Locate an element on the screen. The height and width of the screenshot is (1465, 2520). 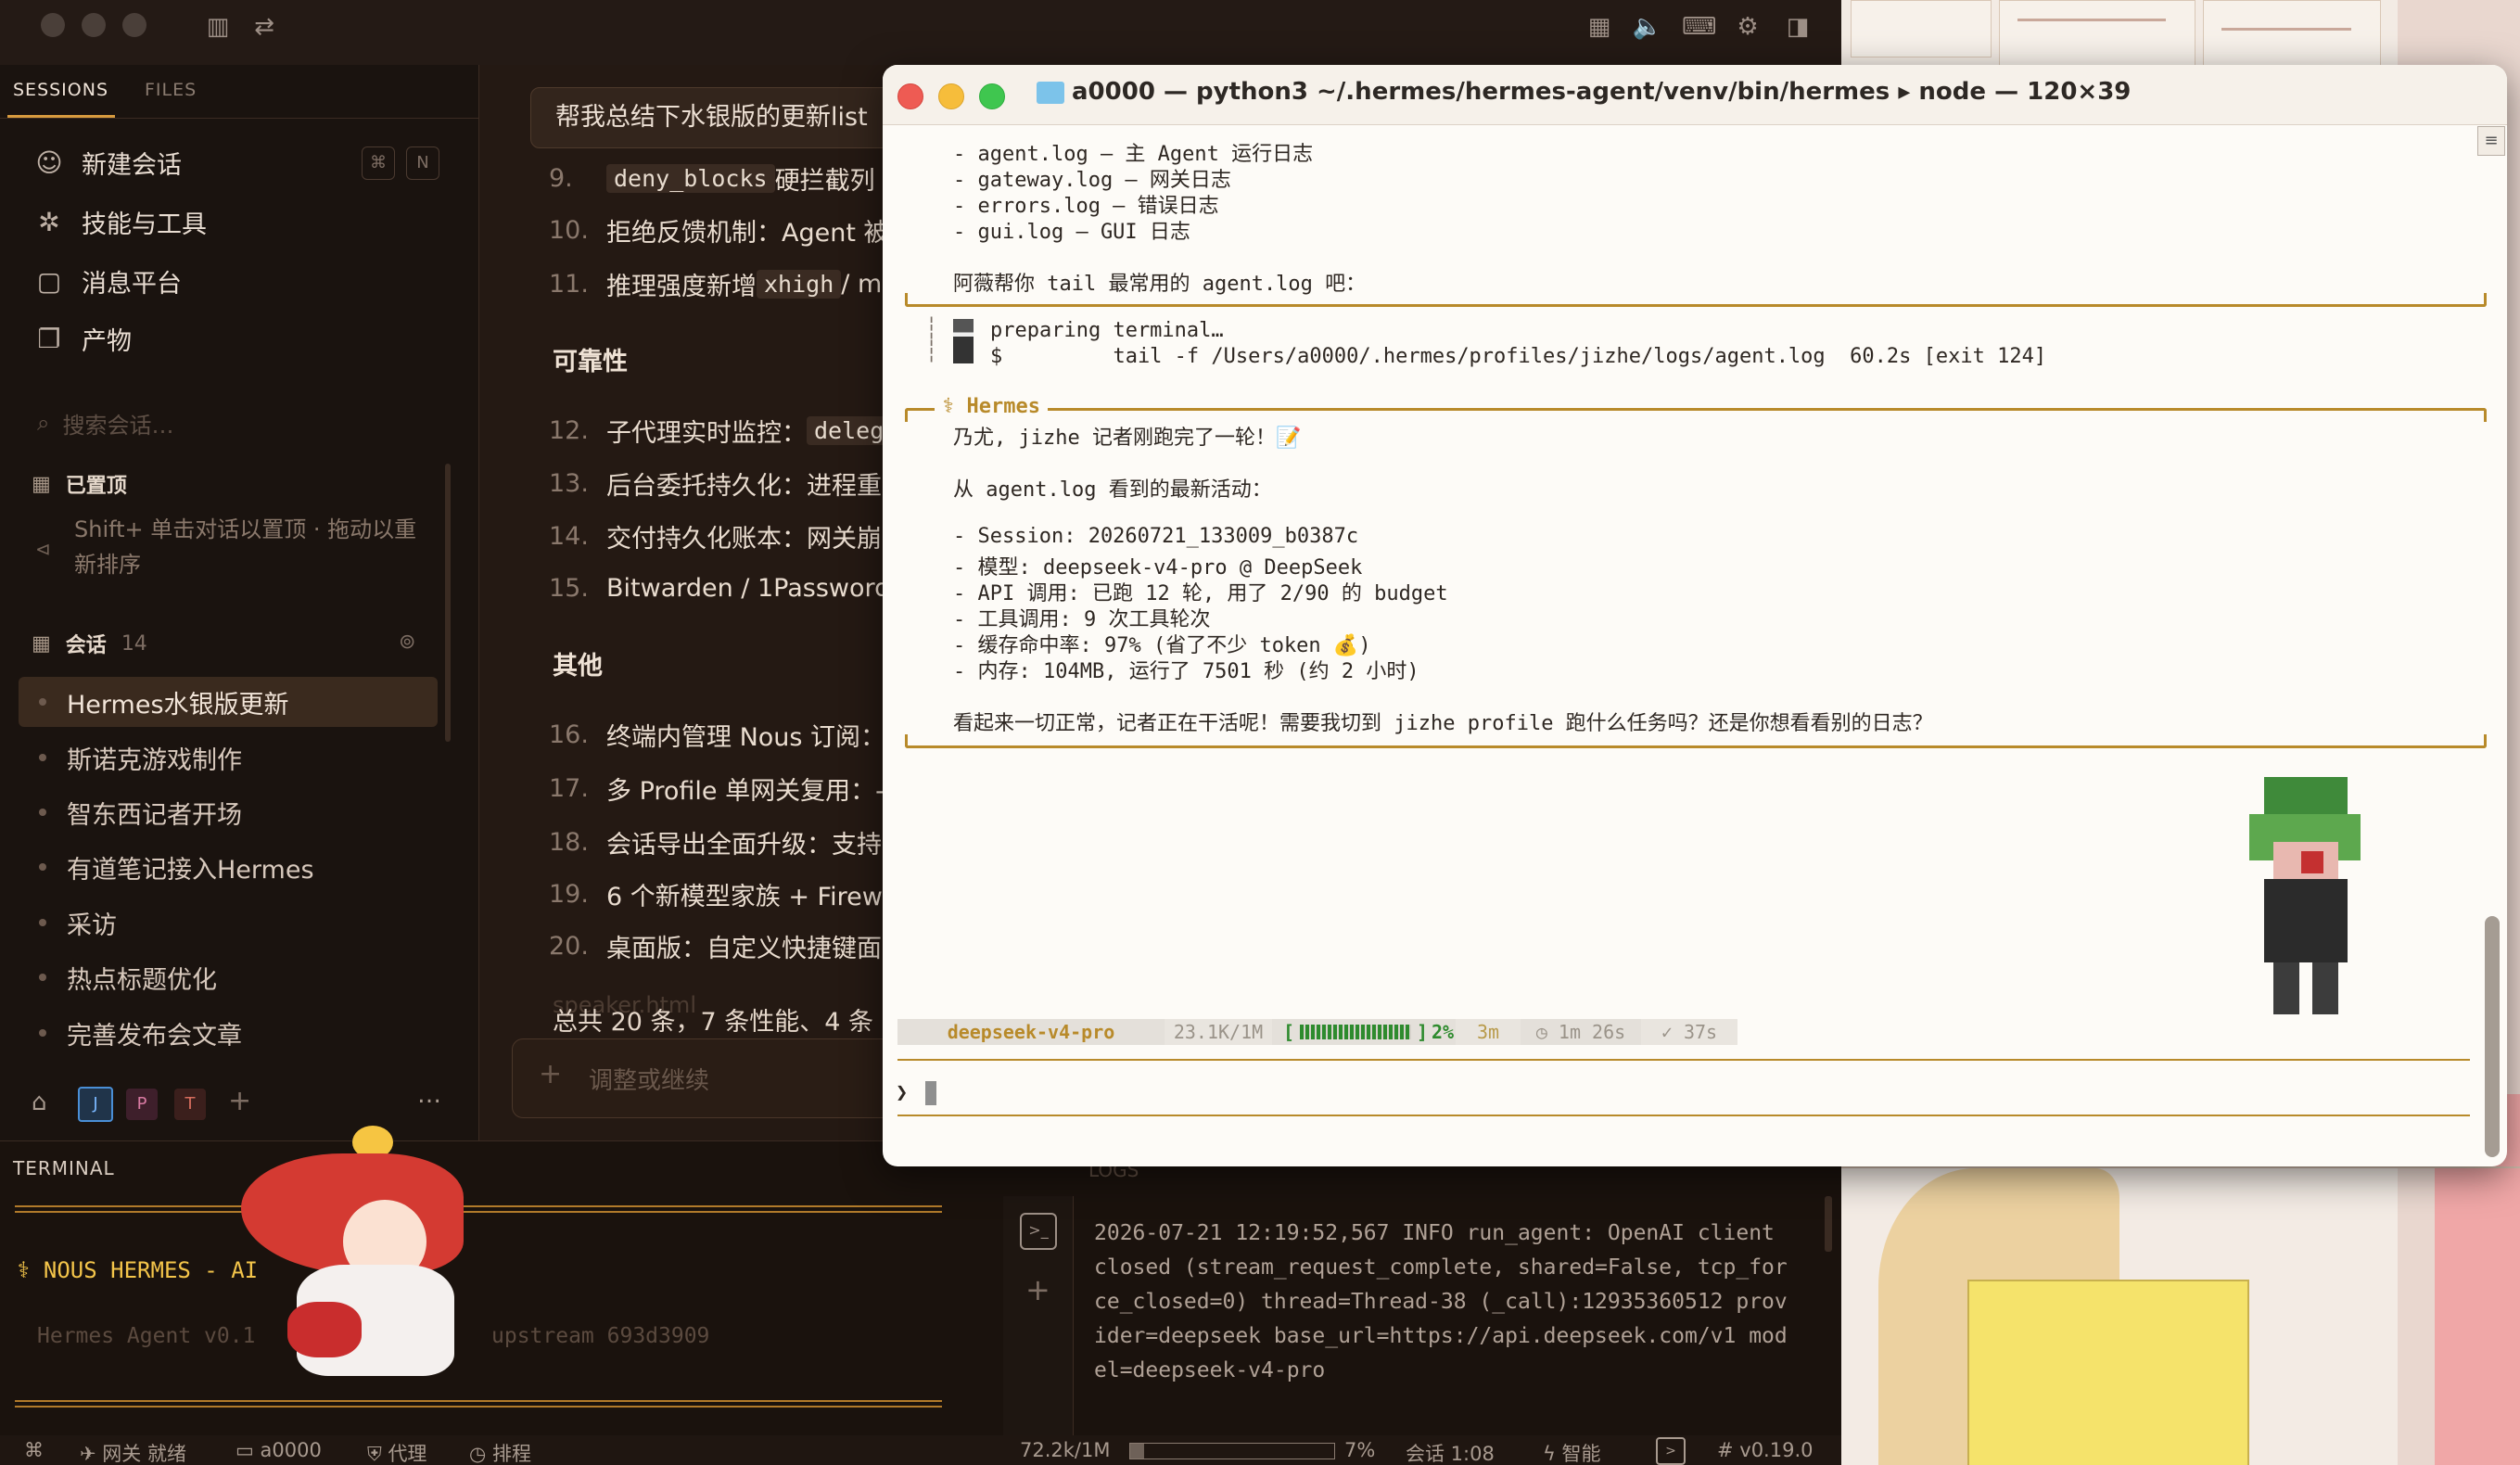
term-line: - gui.log — GUI 日志 is located at coordinates (1071, 232).